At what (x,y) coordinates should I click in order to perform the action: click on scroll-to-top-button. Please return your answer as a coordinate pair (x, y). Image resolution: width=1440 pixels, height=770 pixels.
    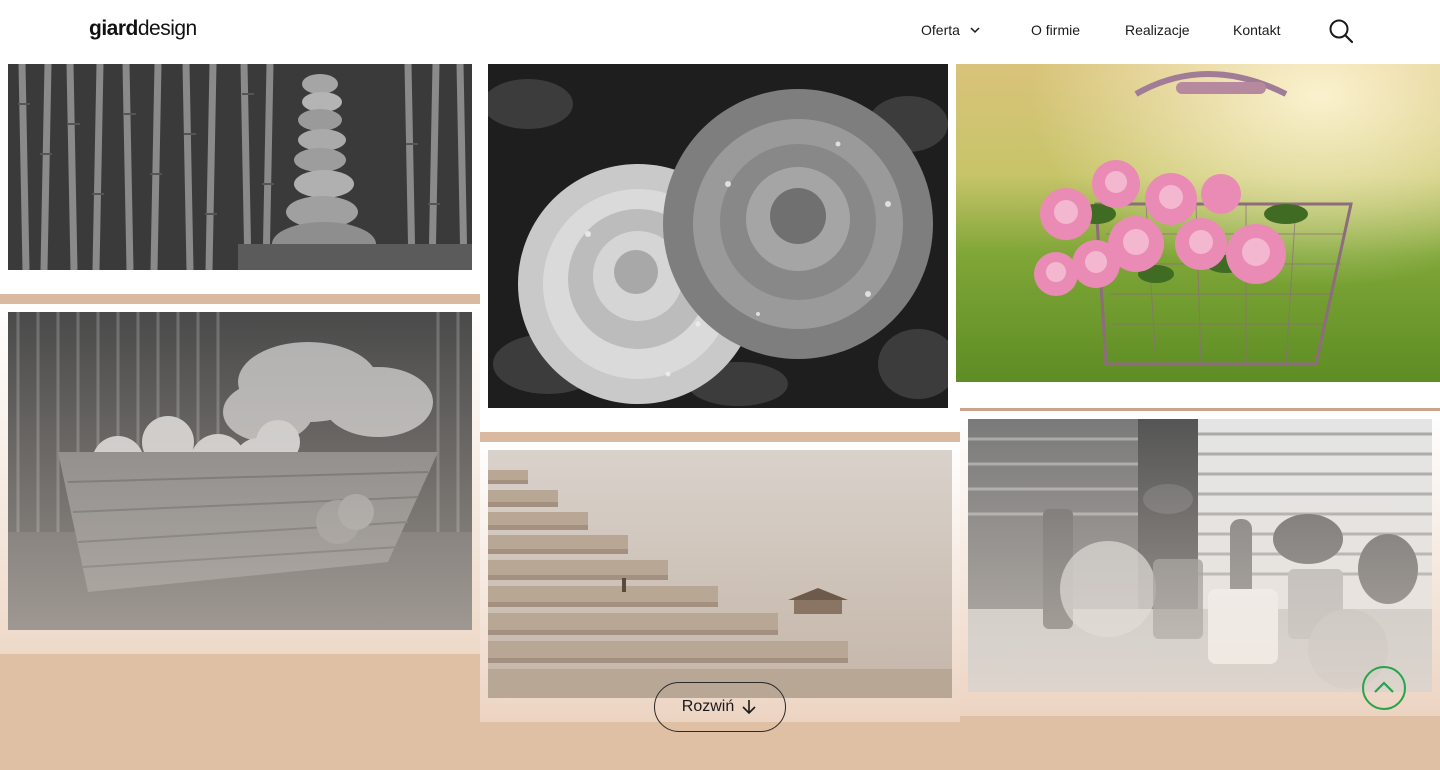
    Looking at the image, I should click on (1384, 688).